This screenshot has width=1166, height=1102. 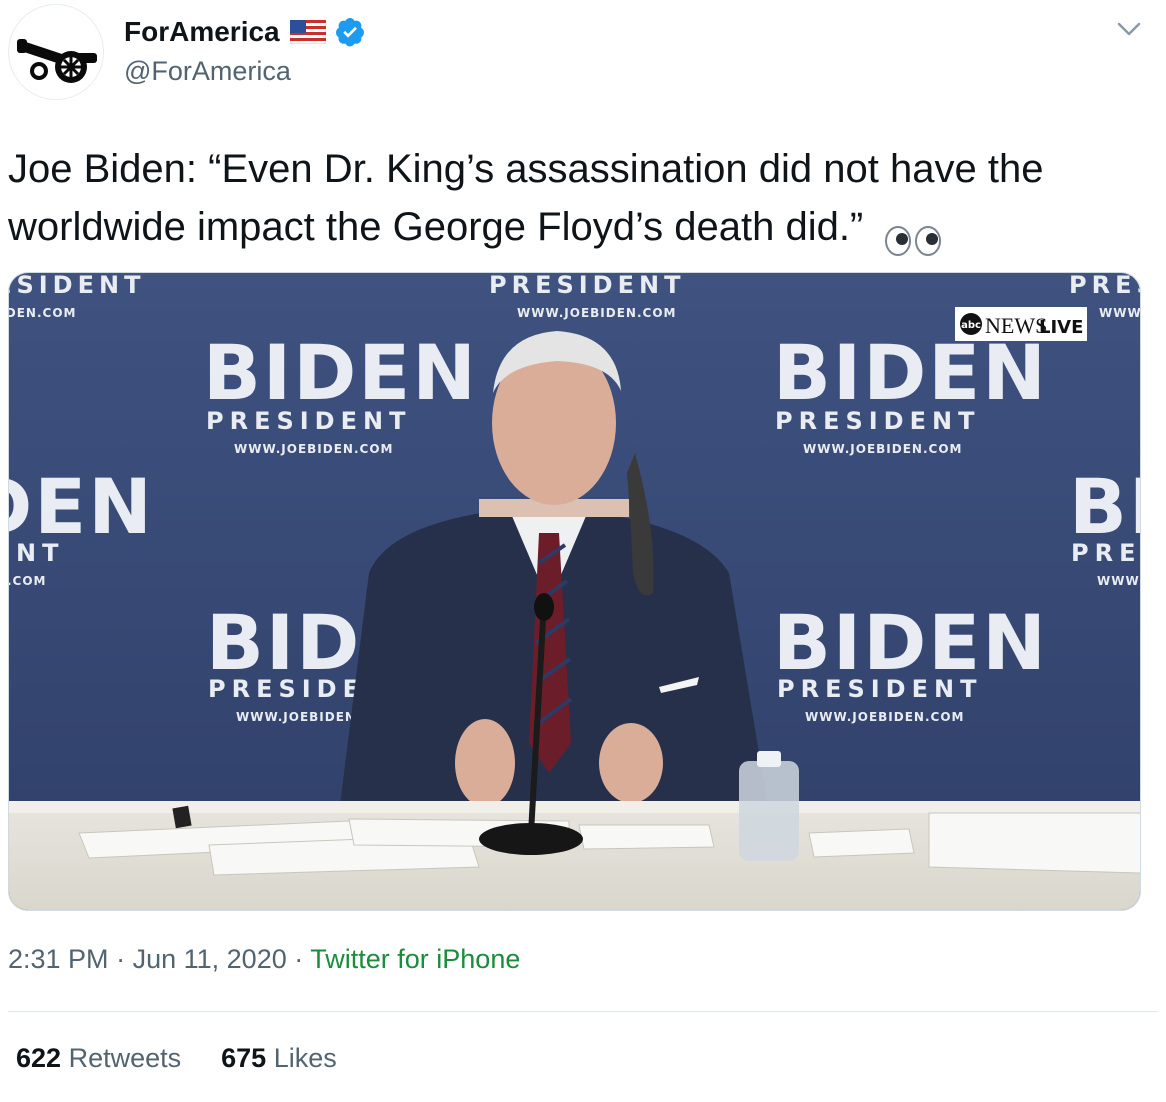 I want to click on tweet-source: Twitter for iPhone, so click(x=415, y=959).